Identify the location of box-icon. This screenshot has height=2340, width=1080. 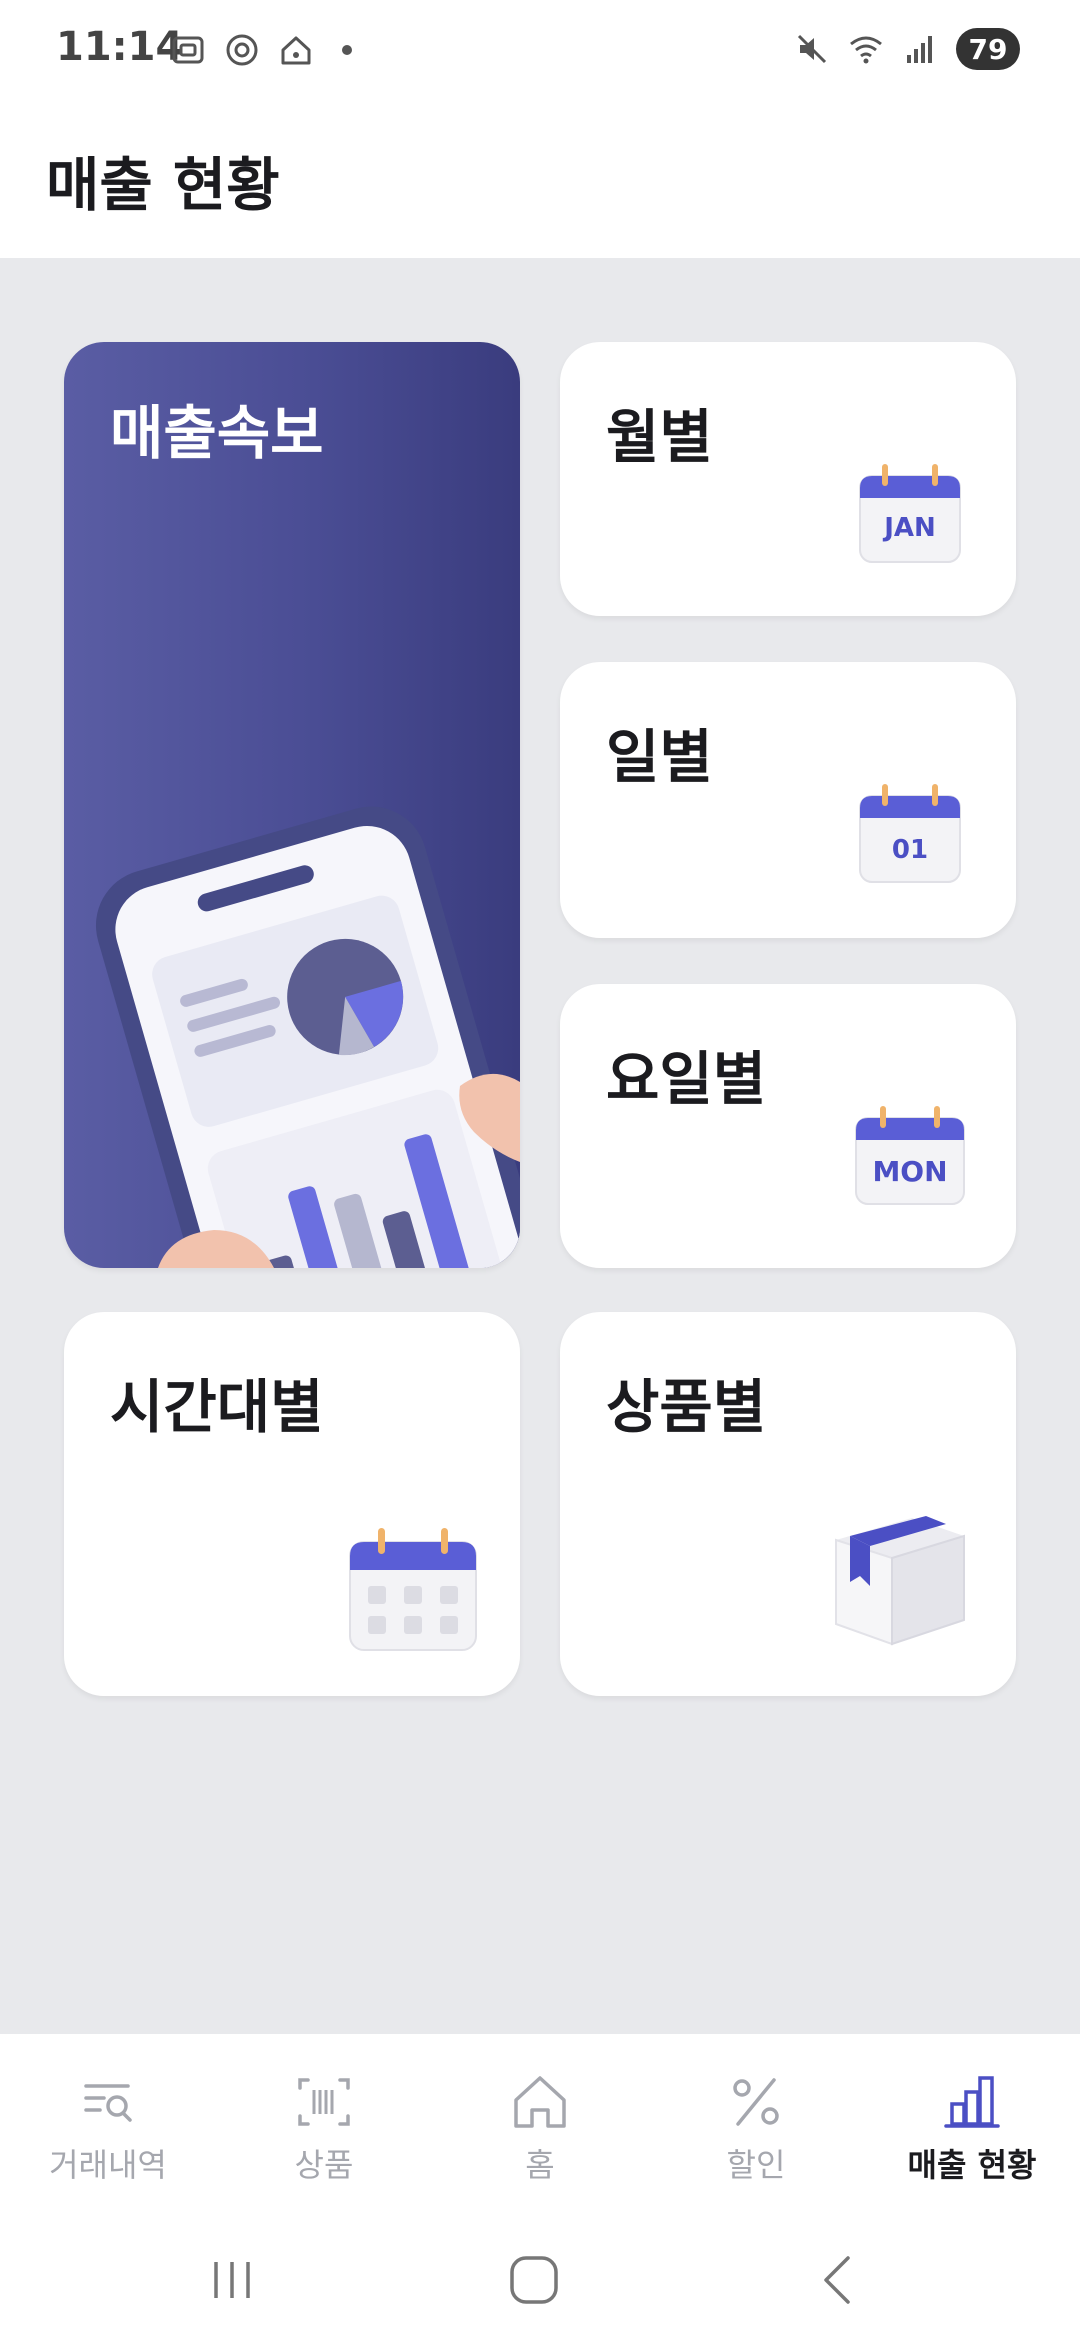
(900, 1581).